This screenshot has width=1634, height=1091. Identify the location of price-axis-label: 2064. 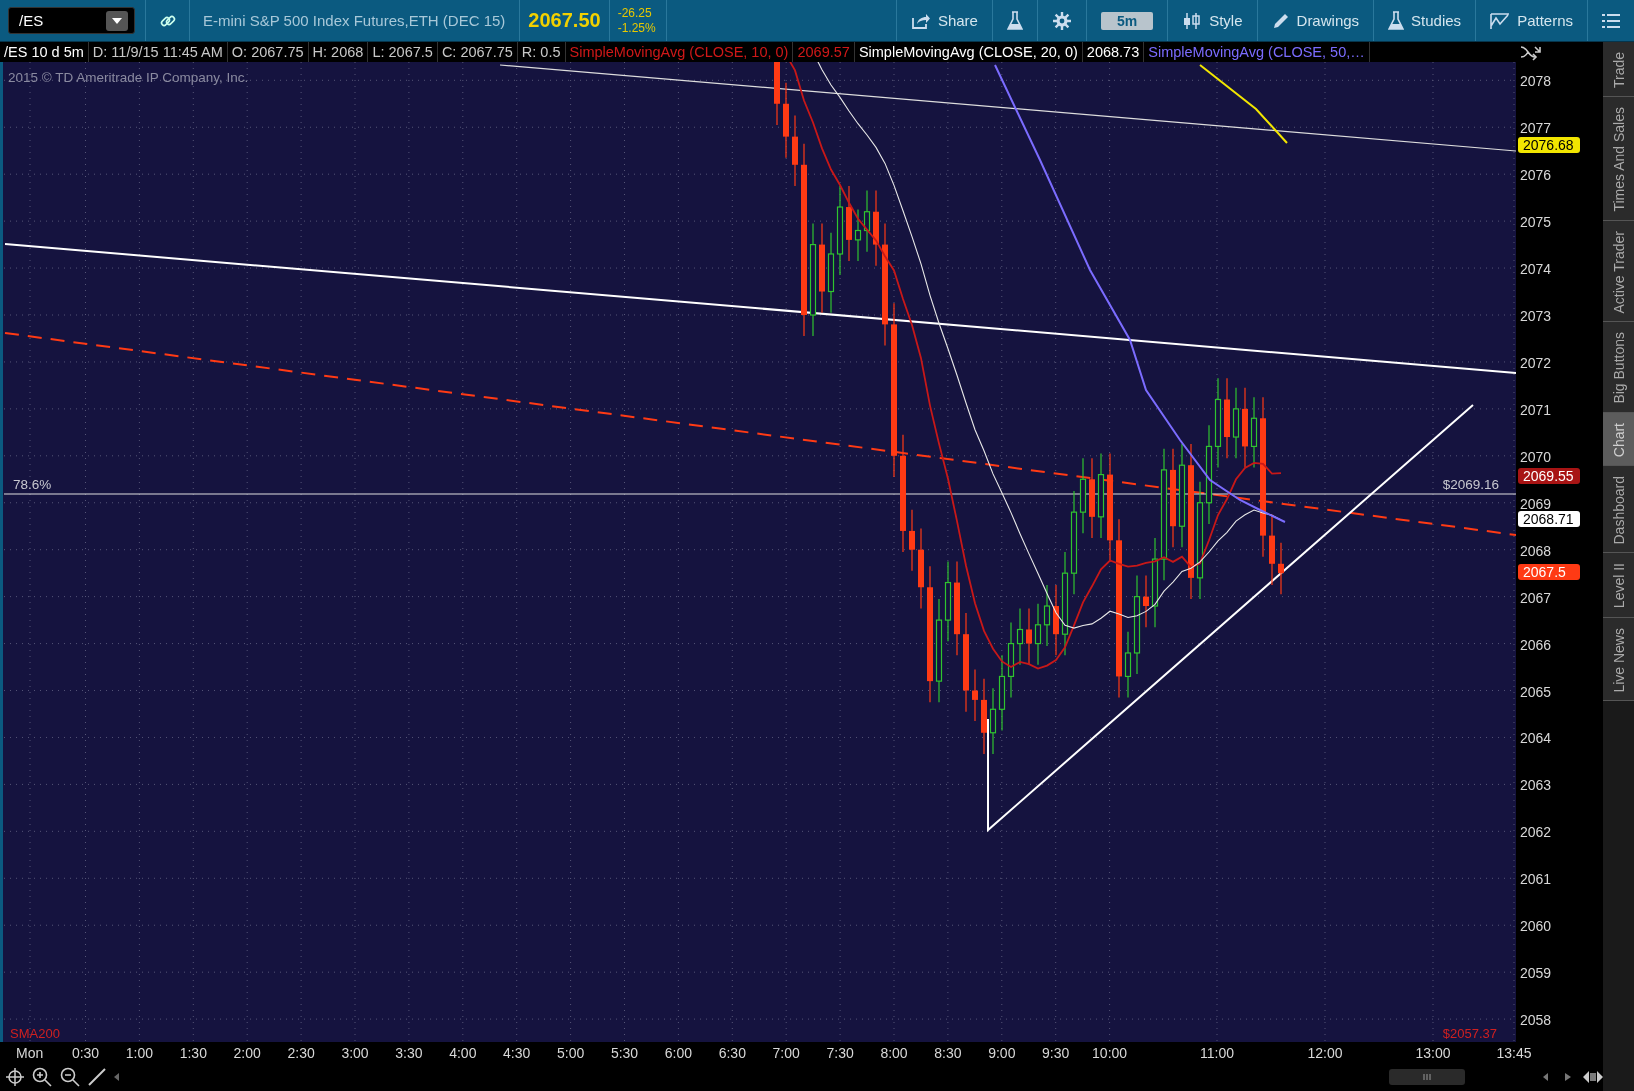
(1536, 738).